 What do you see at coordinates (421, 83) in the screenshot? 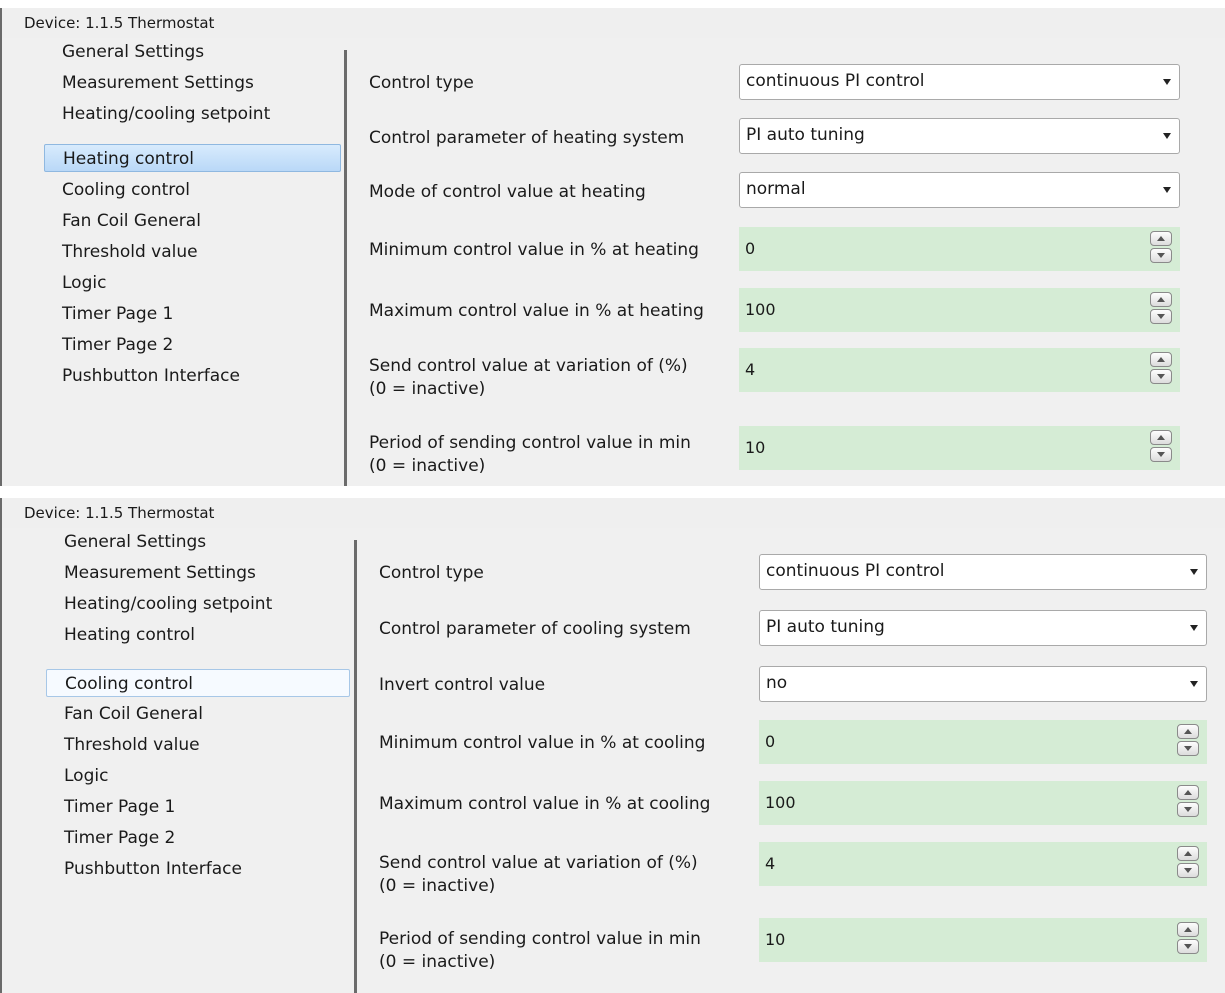
I see `param-label-control-type: Control type` at bounding box center [421, 83].